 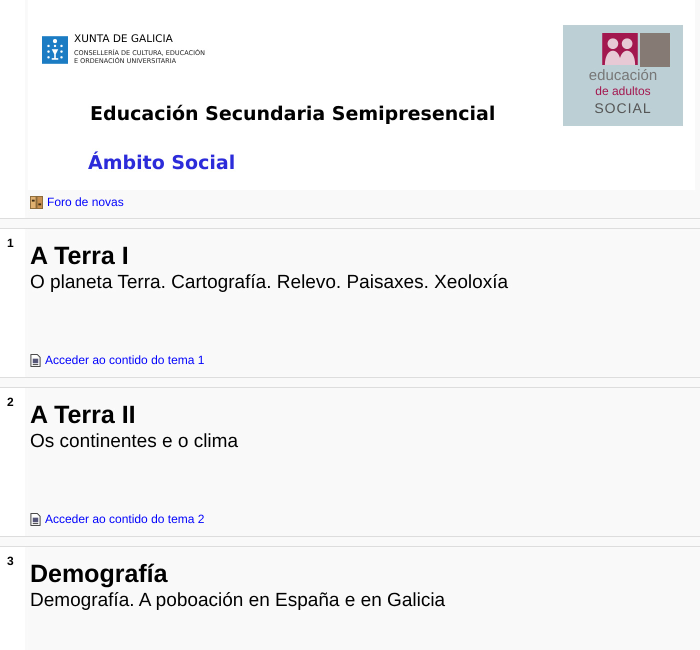 What do you see at coordinates (623, 108) in the screenshot?
I see `logo-text: SOCIAL` at bounding box center [623, 108].